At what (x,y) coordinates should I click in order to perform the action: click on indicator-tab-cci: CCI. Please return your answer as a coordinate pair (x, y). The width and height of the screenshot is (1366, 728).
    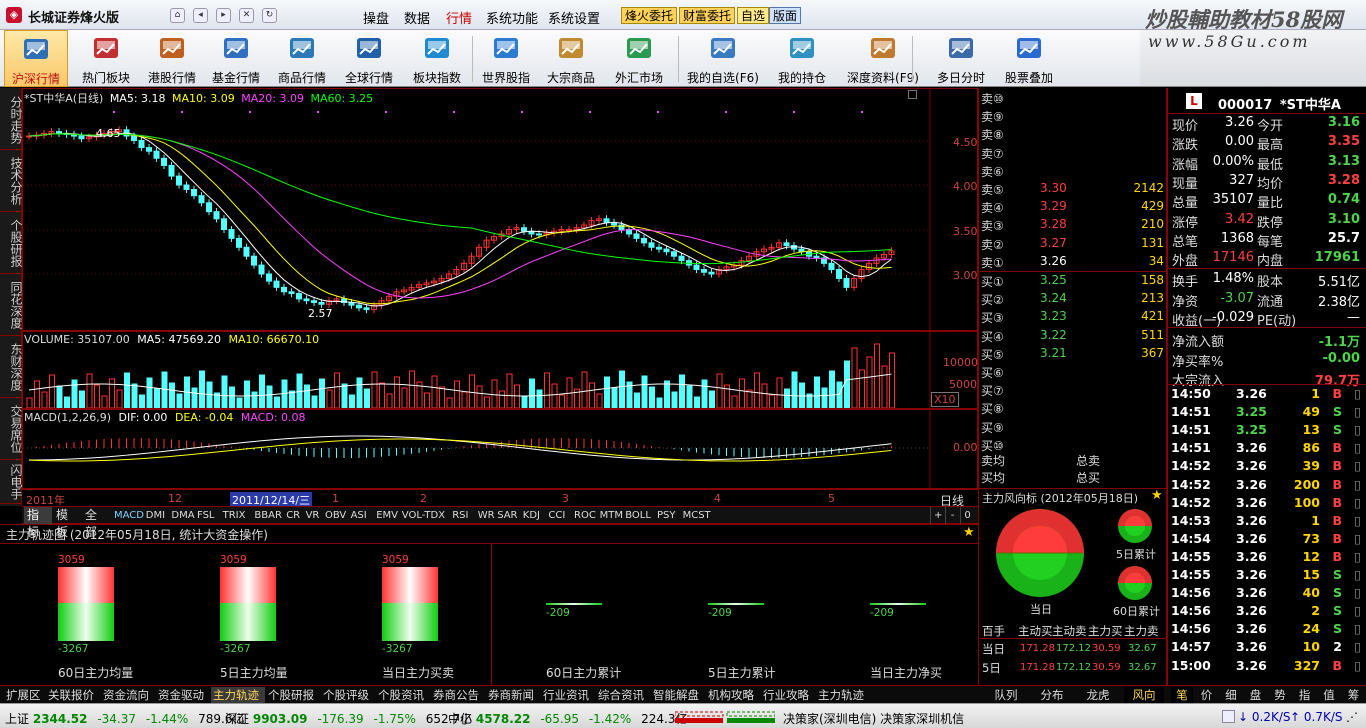
    Looking at the image, I should click on (557, 515).